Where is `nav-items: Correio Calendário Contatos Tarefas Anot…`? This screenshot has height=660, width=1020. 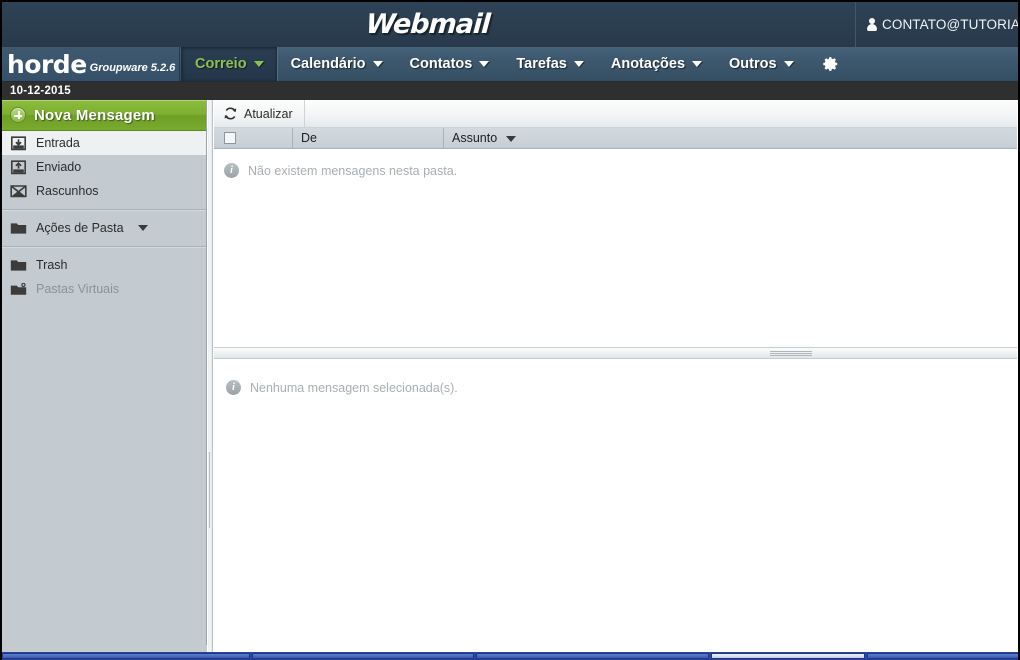 nav-items: Correio Calendário Contatos Tarefas Anot… is located at coordinates (516, 64).